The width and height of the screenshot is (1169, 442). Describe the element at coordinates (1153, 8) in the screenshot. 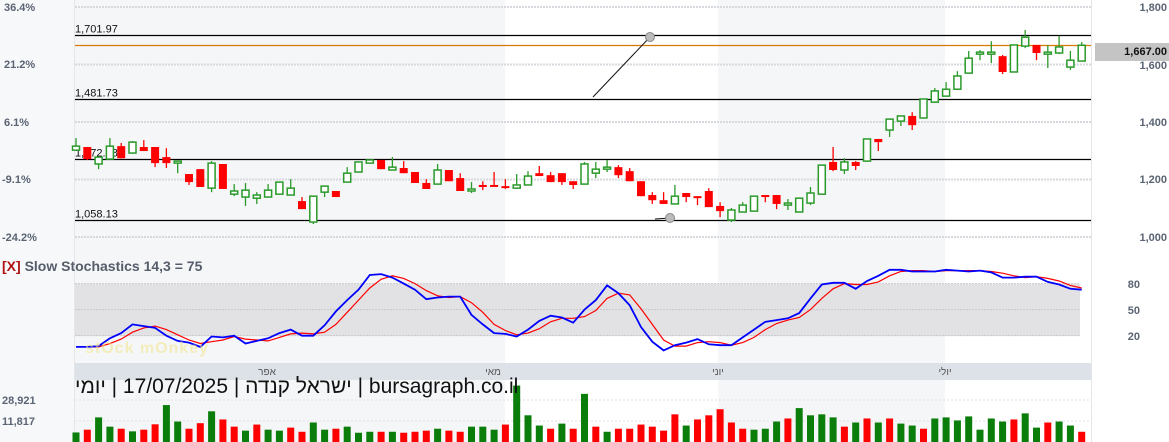

I see `price-tick: 1,800` at that location.